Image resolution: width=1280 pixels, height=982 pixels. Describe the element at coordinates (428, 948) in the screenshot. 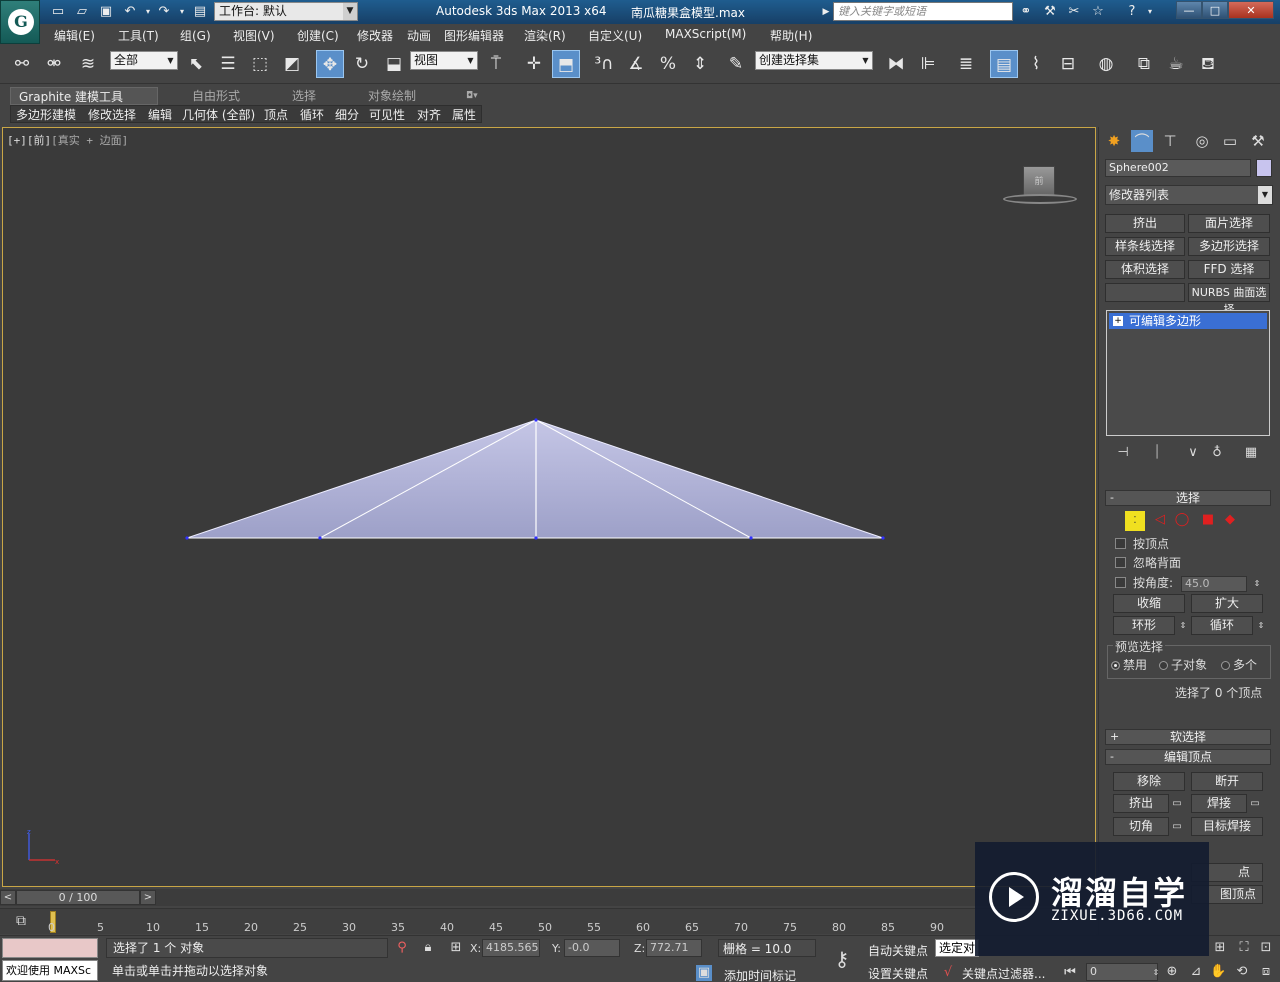

I see `selection-lock-icon: 🔒︎` at that location.